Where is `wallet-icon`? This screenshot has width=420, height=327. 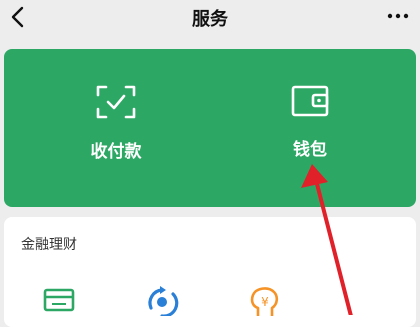
wallet-icon is located at coordinates (310, 101).